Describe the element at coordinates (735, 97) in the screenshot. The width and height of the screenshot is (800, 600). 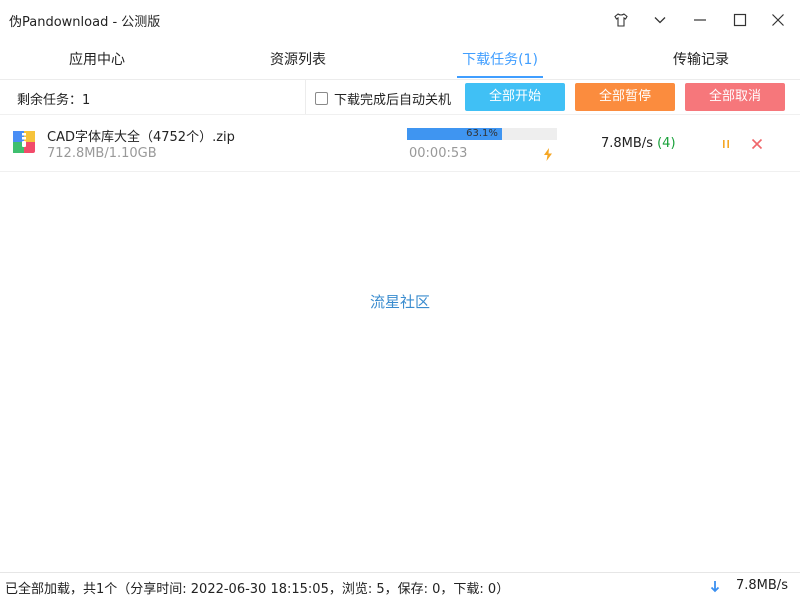
I see `cancel-all-button: 全部取消` at that location.